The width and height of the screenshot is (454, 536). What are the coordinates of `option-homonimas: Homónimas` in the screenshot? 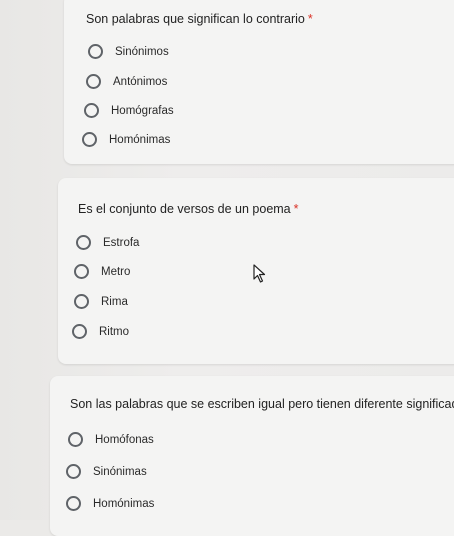 It's located at (126, 139).